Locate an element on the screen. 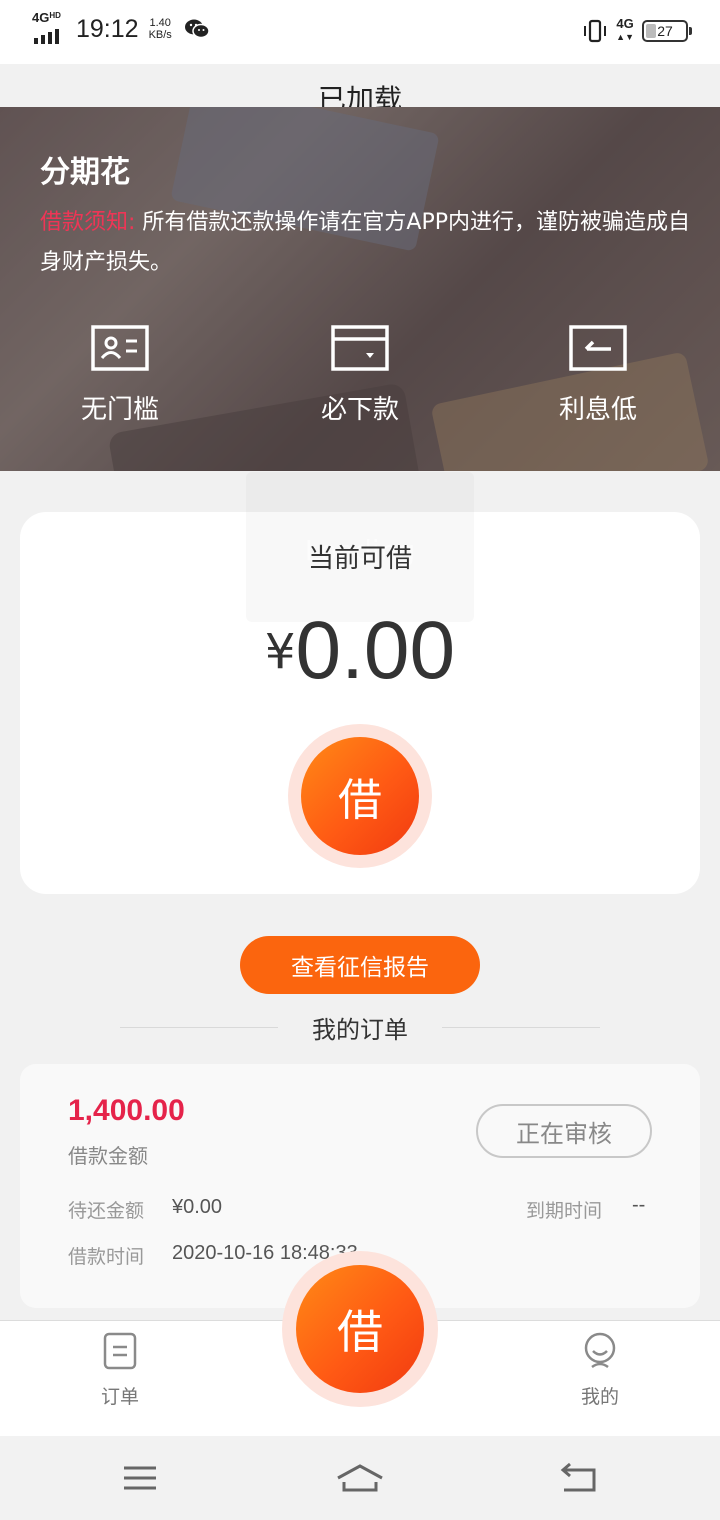 The image size is (720, 1520). status-bar: 4GHD 19:12 1.40 KB/s 4G ▲▼ 27 is located at coordinates (360, 32).